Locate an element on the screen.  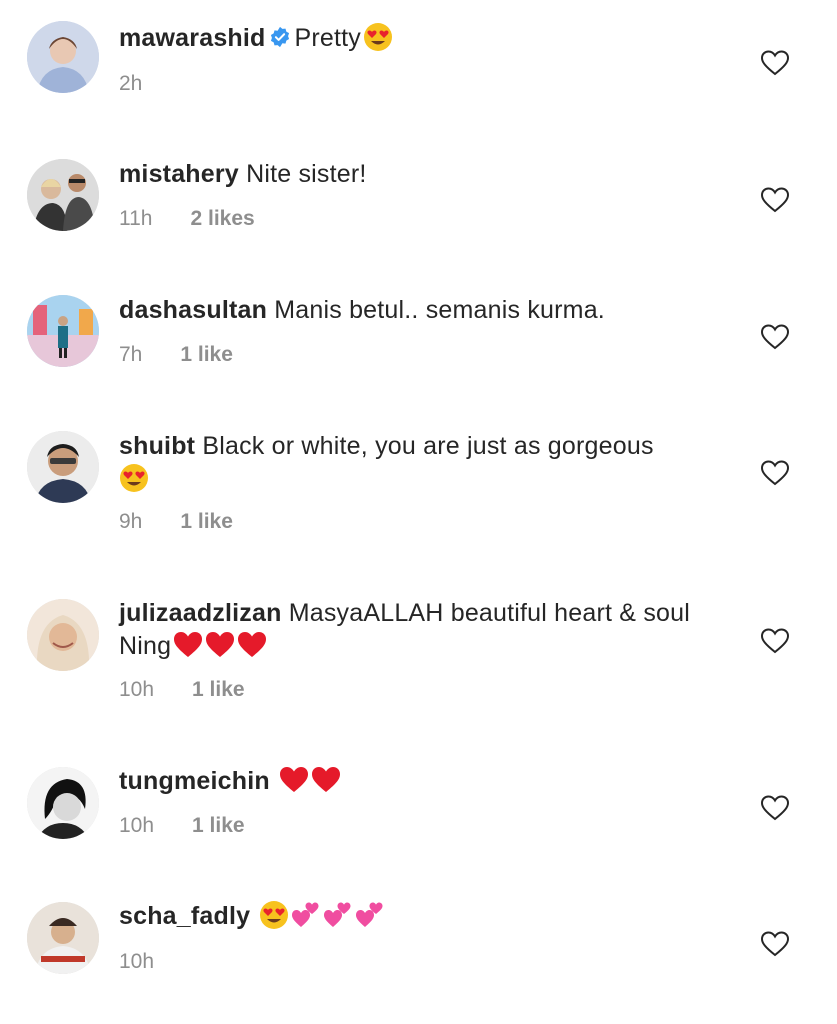
timestamp: 7h is located at coordinates (131, 354).